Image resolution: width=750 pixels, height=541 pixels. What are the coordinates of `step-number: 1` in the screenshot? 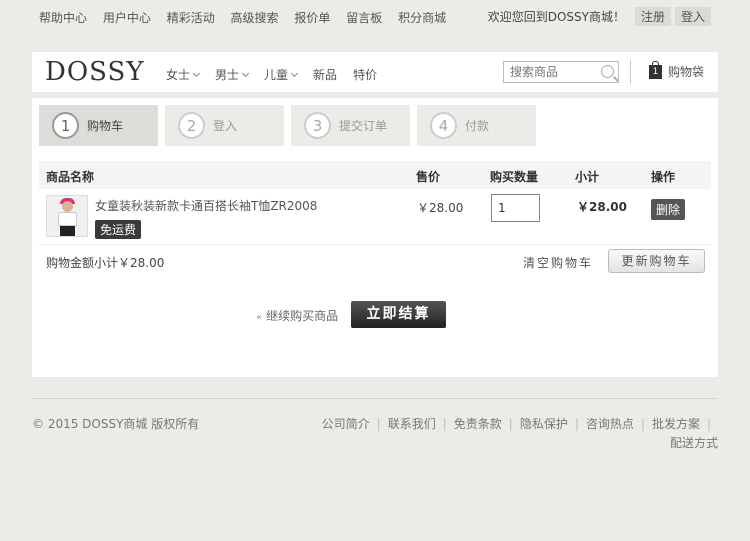 It's located at (65, 125).